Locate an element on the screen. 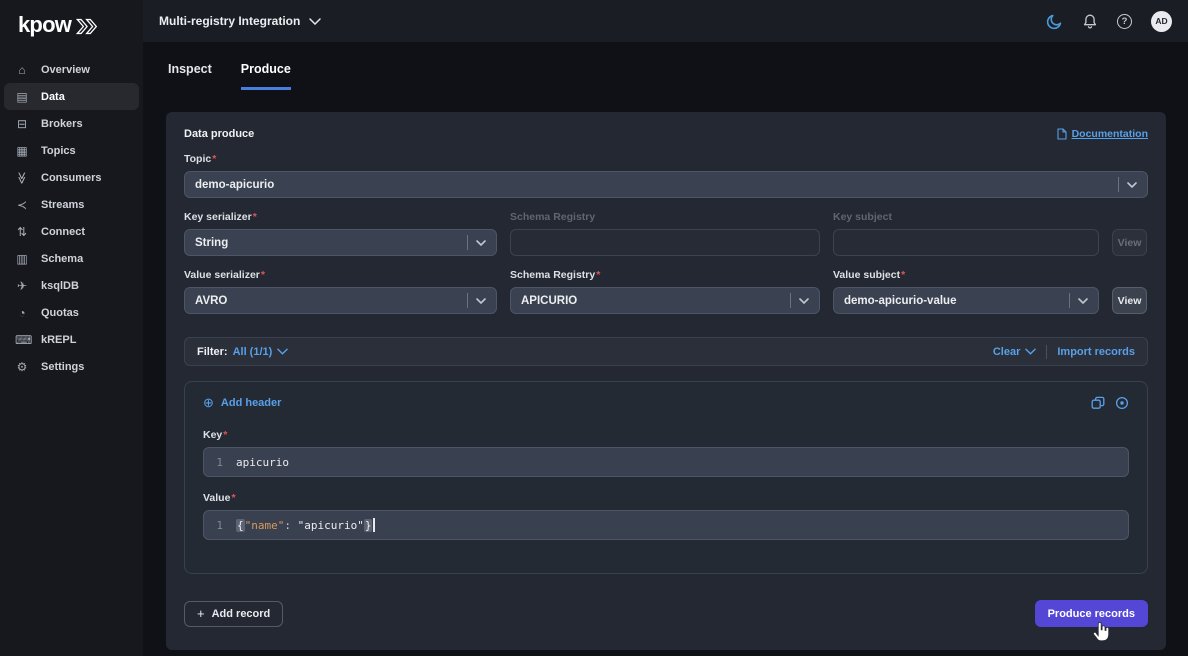 Image resolution: width=1188 pixels, height=656 pixels. sidebar-item-topics: ▦ Topics is located at coordinates (71, 150).